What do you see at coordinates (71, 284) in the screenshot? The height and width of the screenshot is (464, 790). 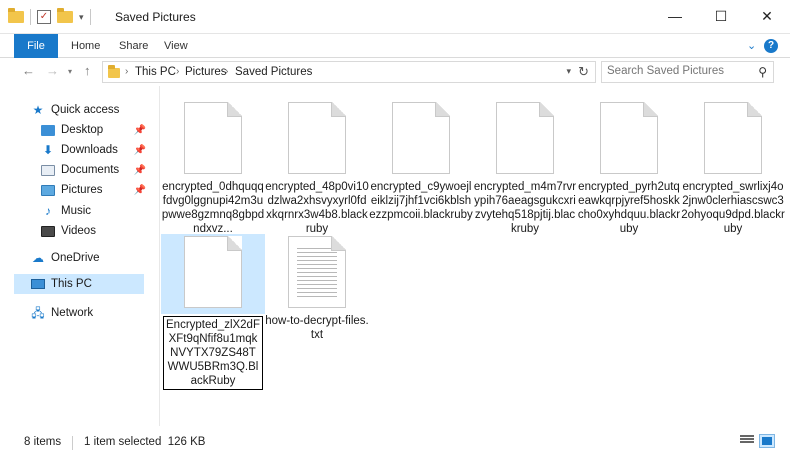 I see `sidebar-item-label: This PC` at bounding box center [71, 284].